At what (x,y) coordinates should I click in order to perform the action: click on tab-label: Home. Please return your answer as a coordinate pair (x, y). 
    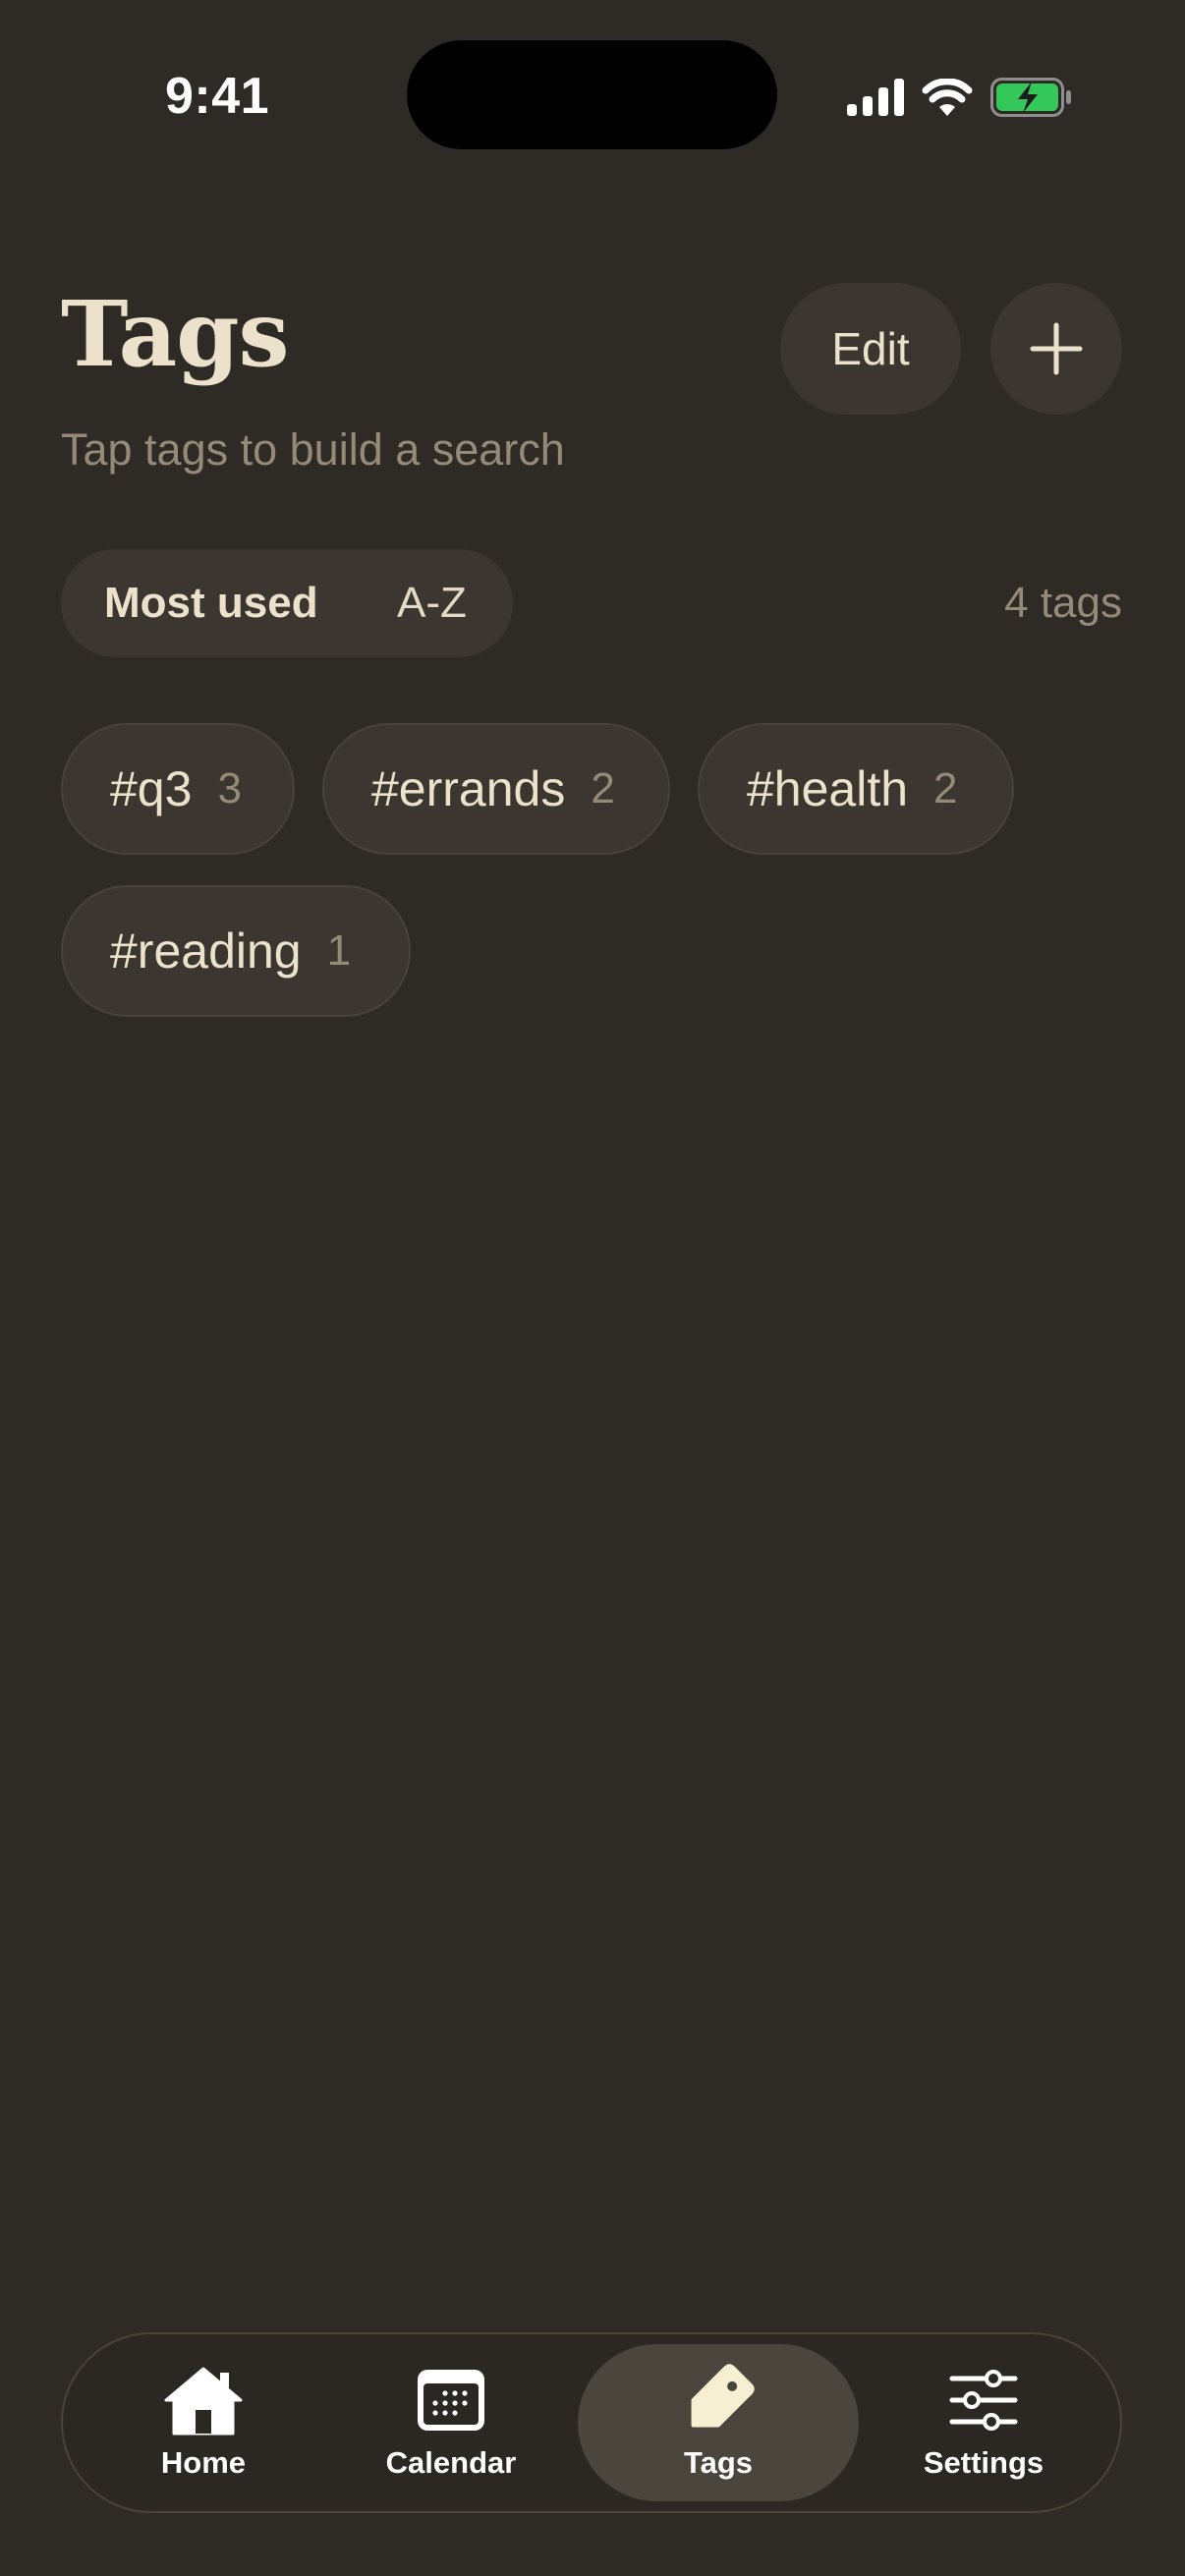
    Looking at the image, I should click on (204, 2462).